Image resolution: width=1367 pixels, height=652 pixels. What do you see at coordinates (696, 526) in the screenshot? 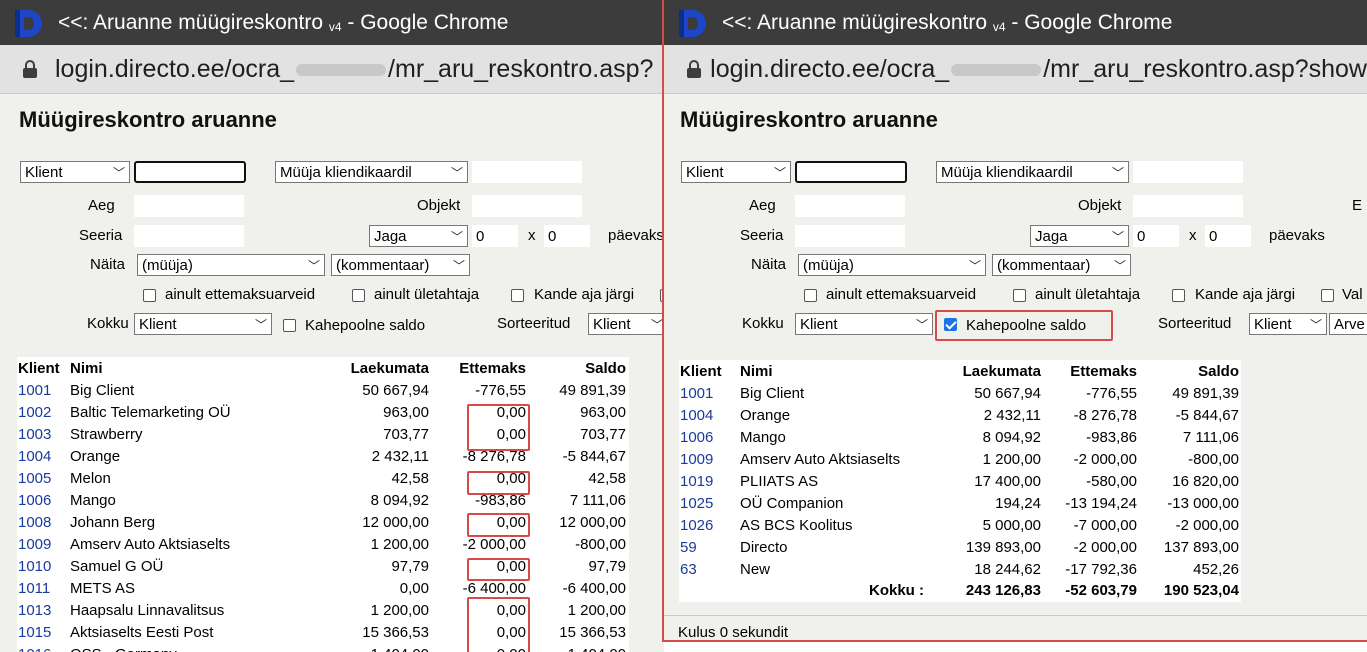
I see `client-code-link: 1026` at bounding box center [696, 526].